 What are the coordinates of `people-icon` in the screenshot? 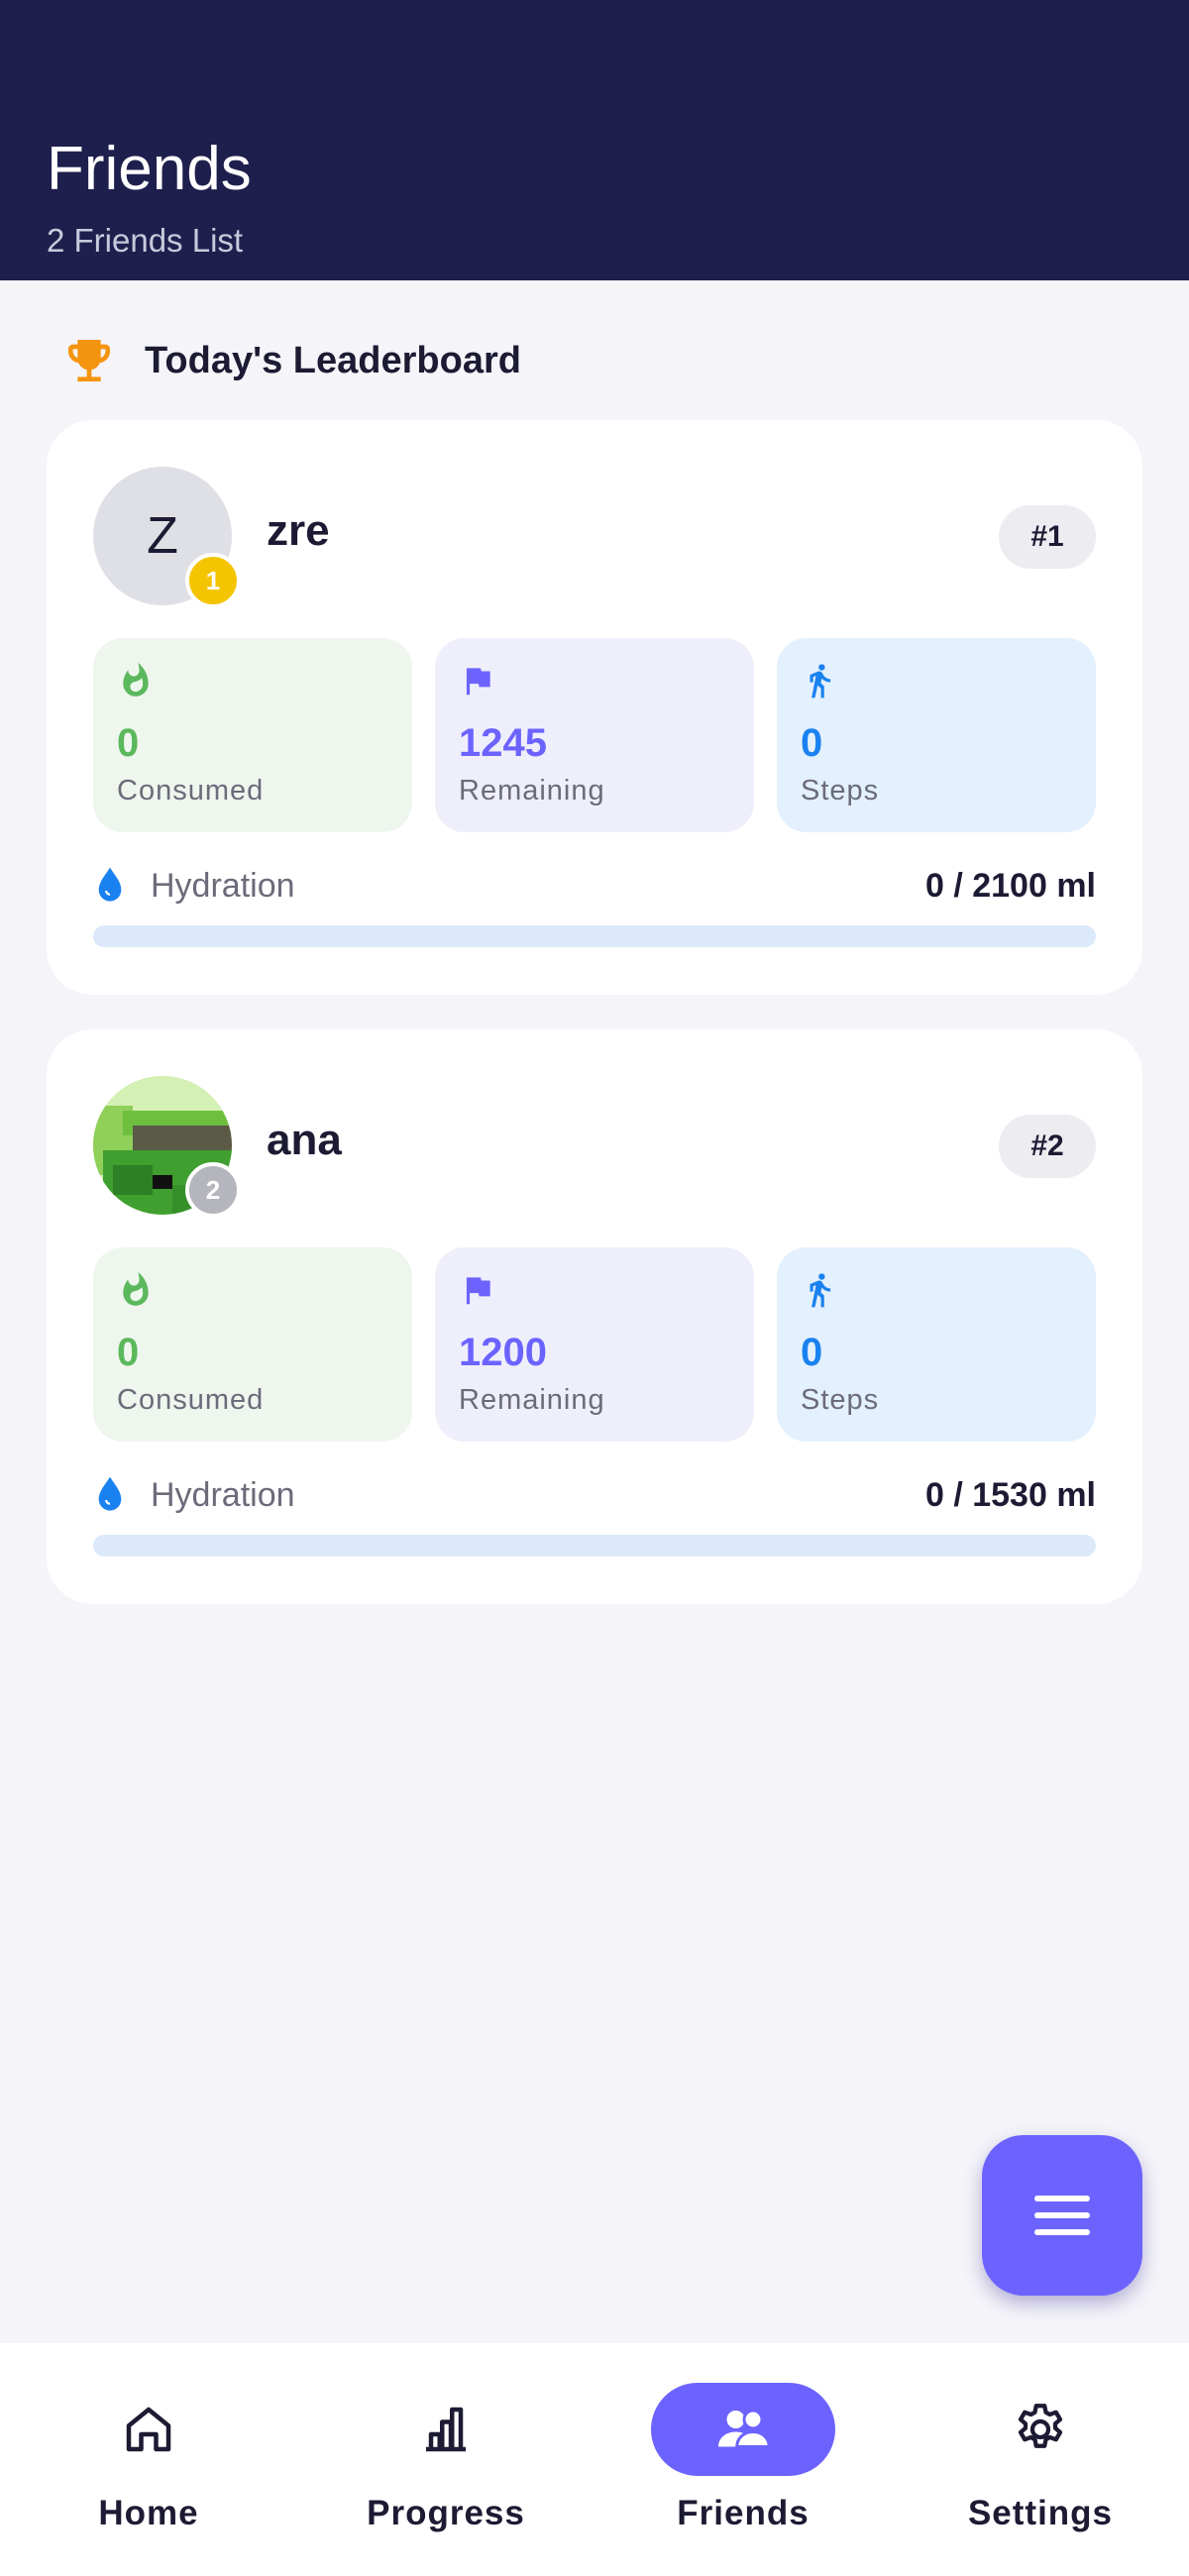 It's located at (744, 2429).